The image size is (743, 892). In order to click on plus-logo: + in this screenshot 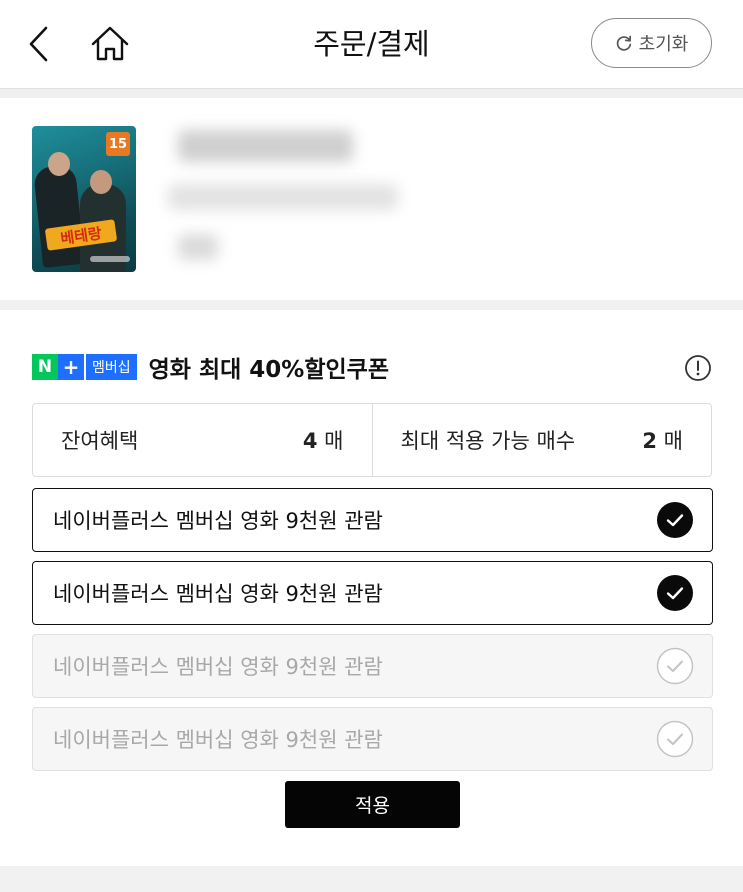, I will do `click(71, 367)`.